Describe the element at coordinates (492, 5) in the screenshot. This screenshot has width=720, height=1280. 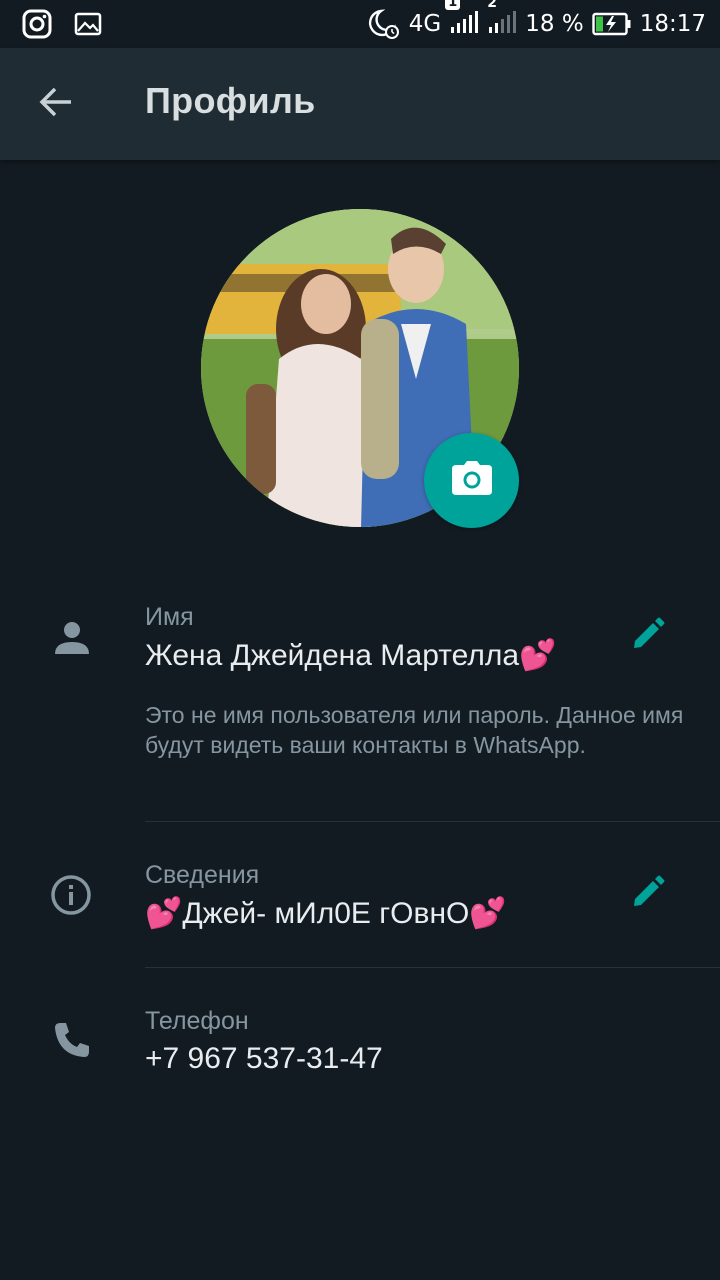
I see `sim2-label: 2` at that location.